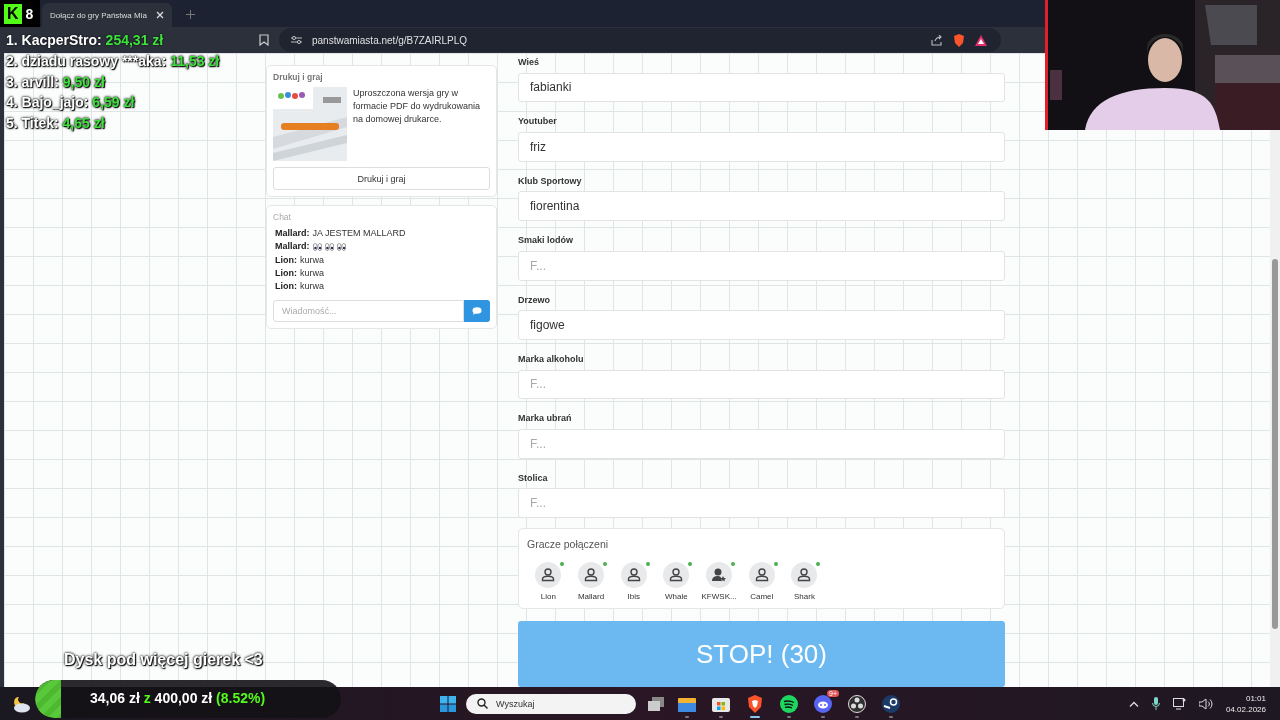 The height and width of the screenshot is (720, 1280). I want to click on player-name: Ibis, so click(633, 597).